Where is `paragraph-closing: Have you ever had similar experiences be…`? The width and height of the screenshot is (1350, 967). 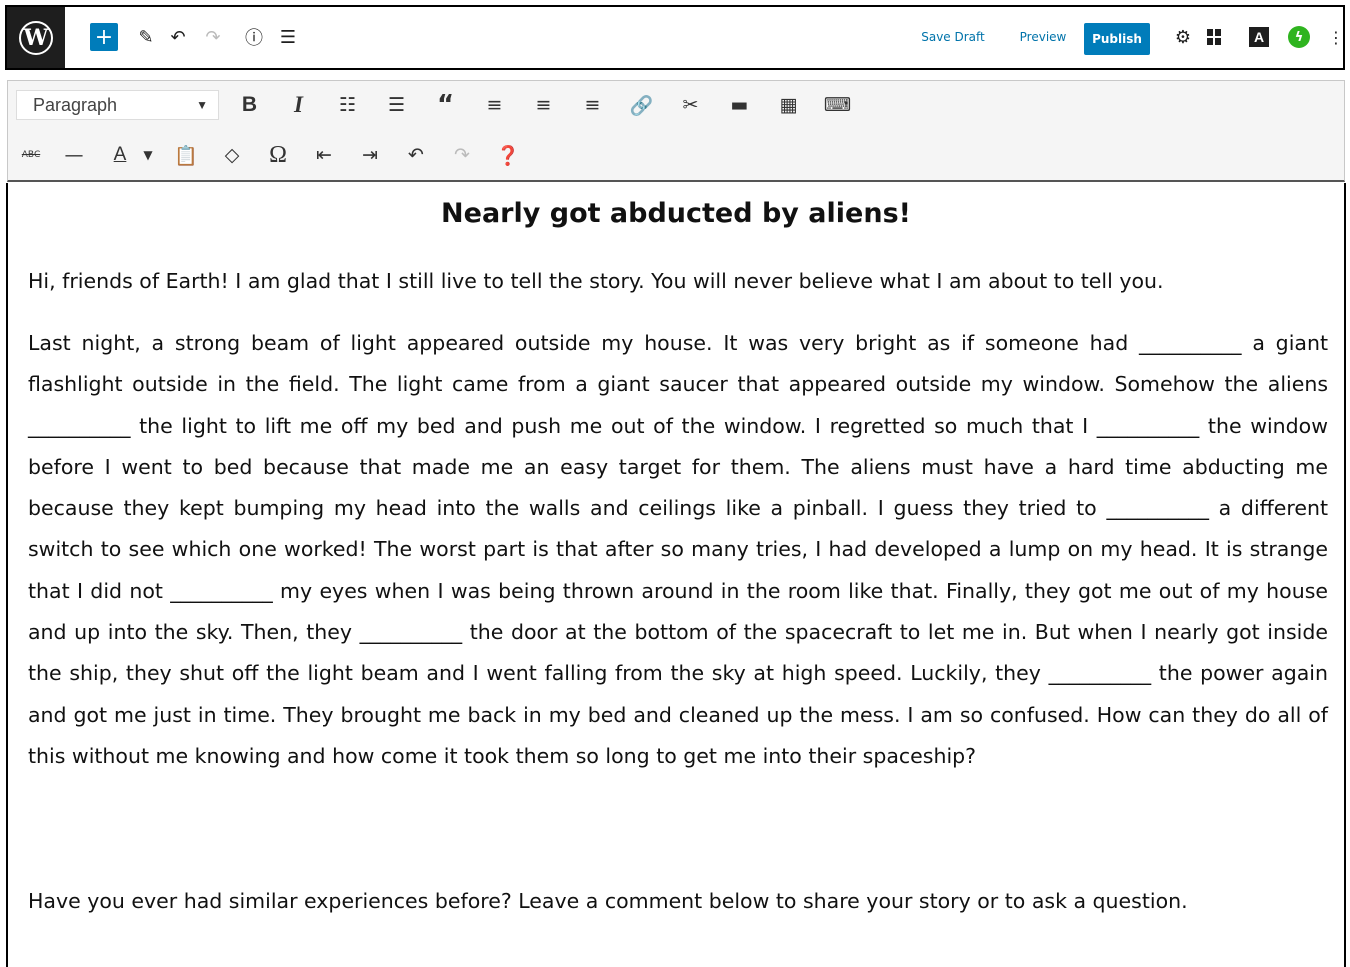
paragraph-closing: Have you ever had similar experiences be… is located at coordinates (678, 901).